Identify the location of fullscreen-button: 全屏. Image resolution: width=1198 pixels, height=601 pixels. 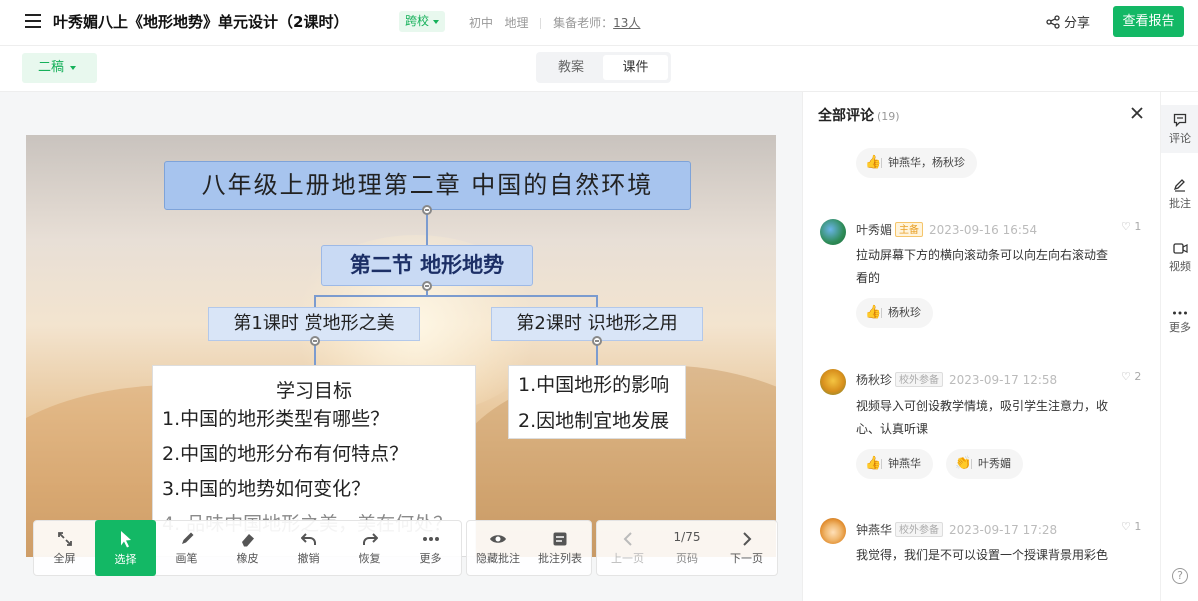
(64, 548).